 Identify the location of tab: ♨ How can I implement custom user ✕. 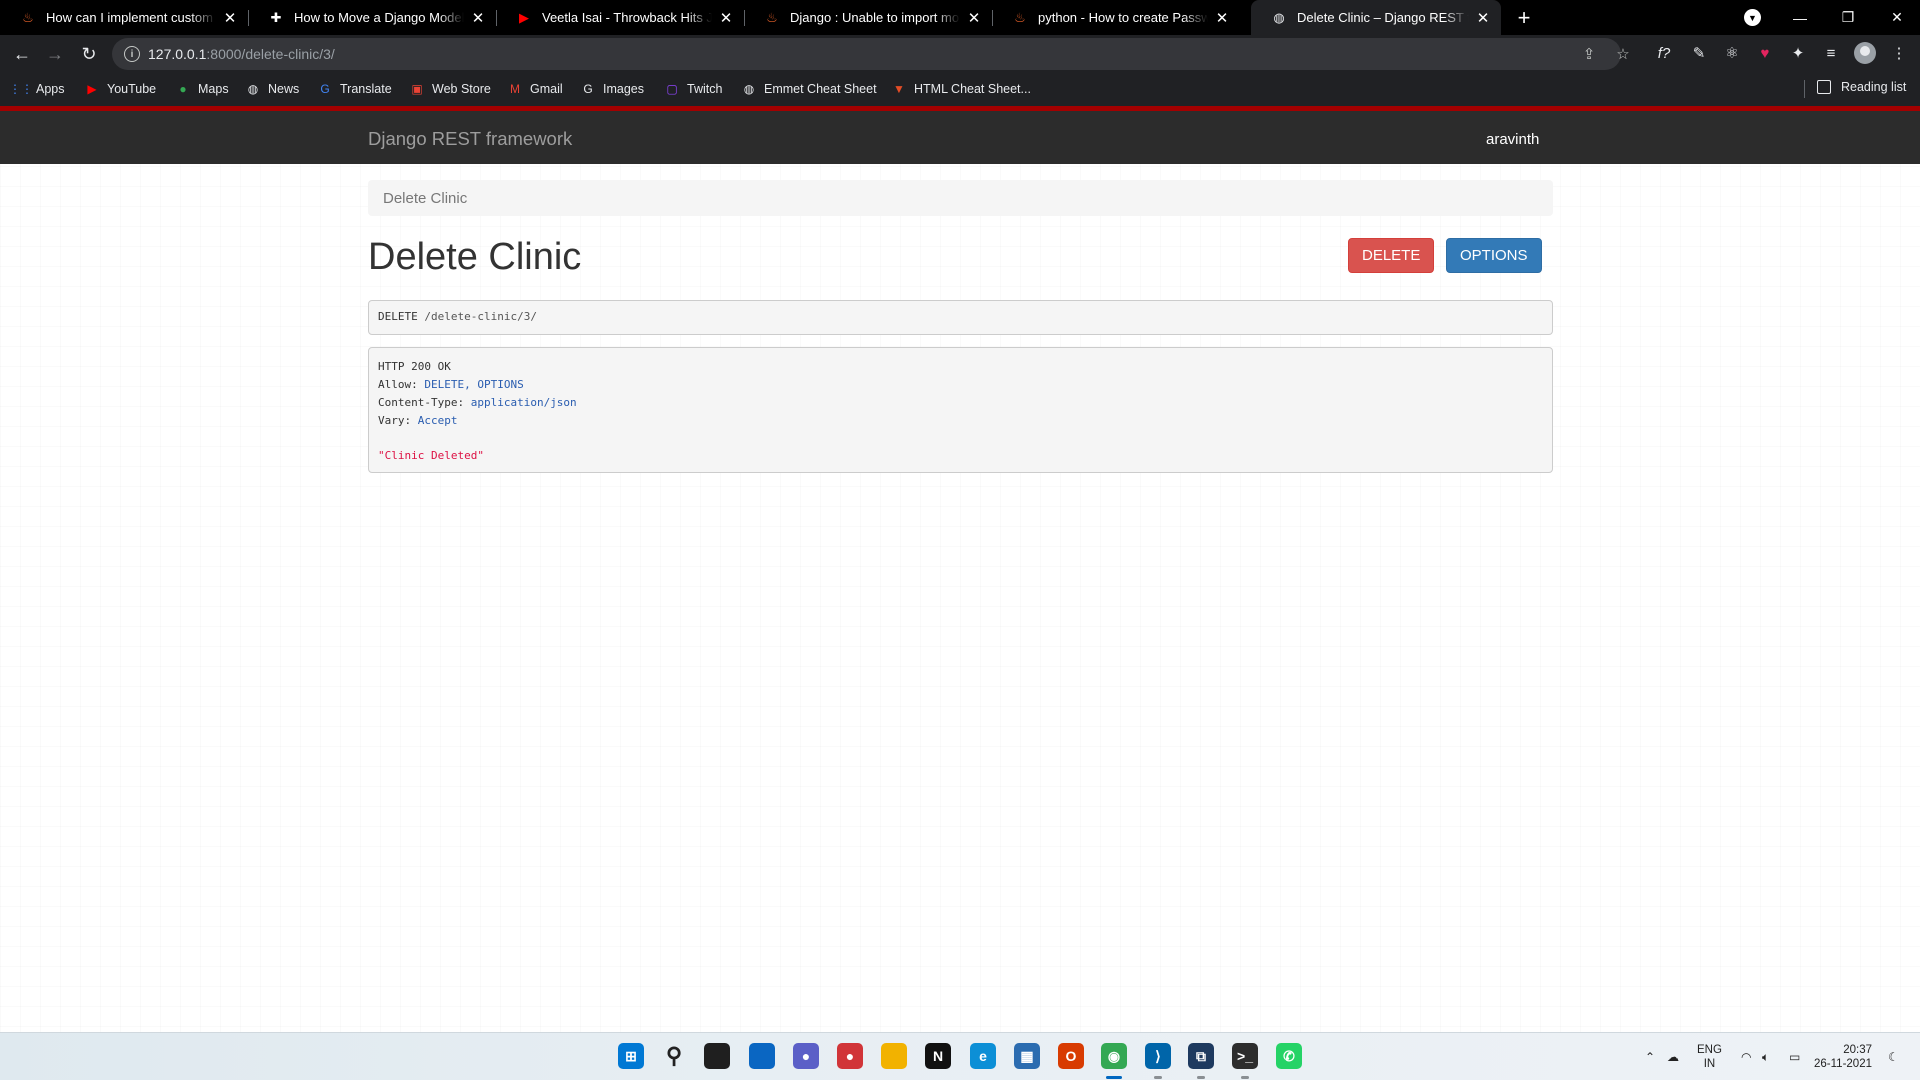
(124, 17).